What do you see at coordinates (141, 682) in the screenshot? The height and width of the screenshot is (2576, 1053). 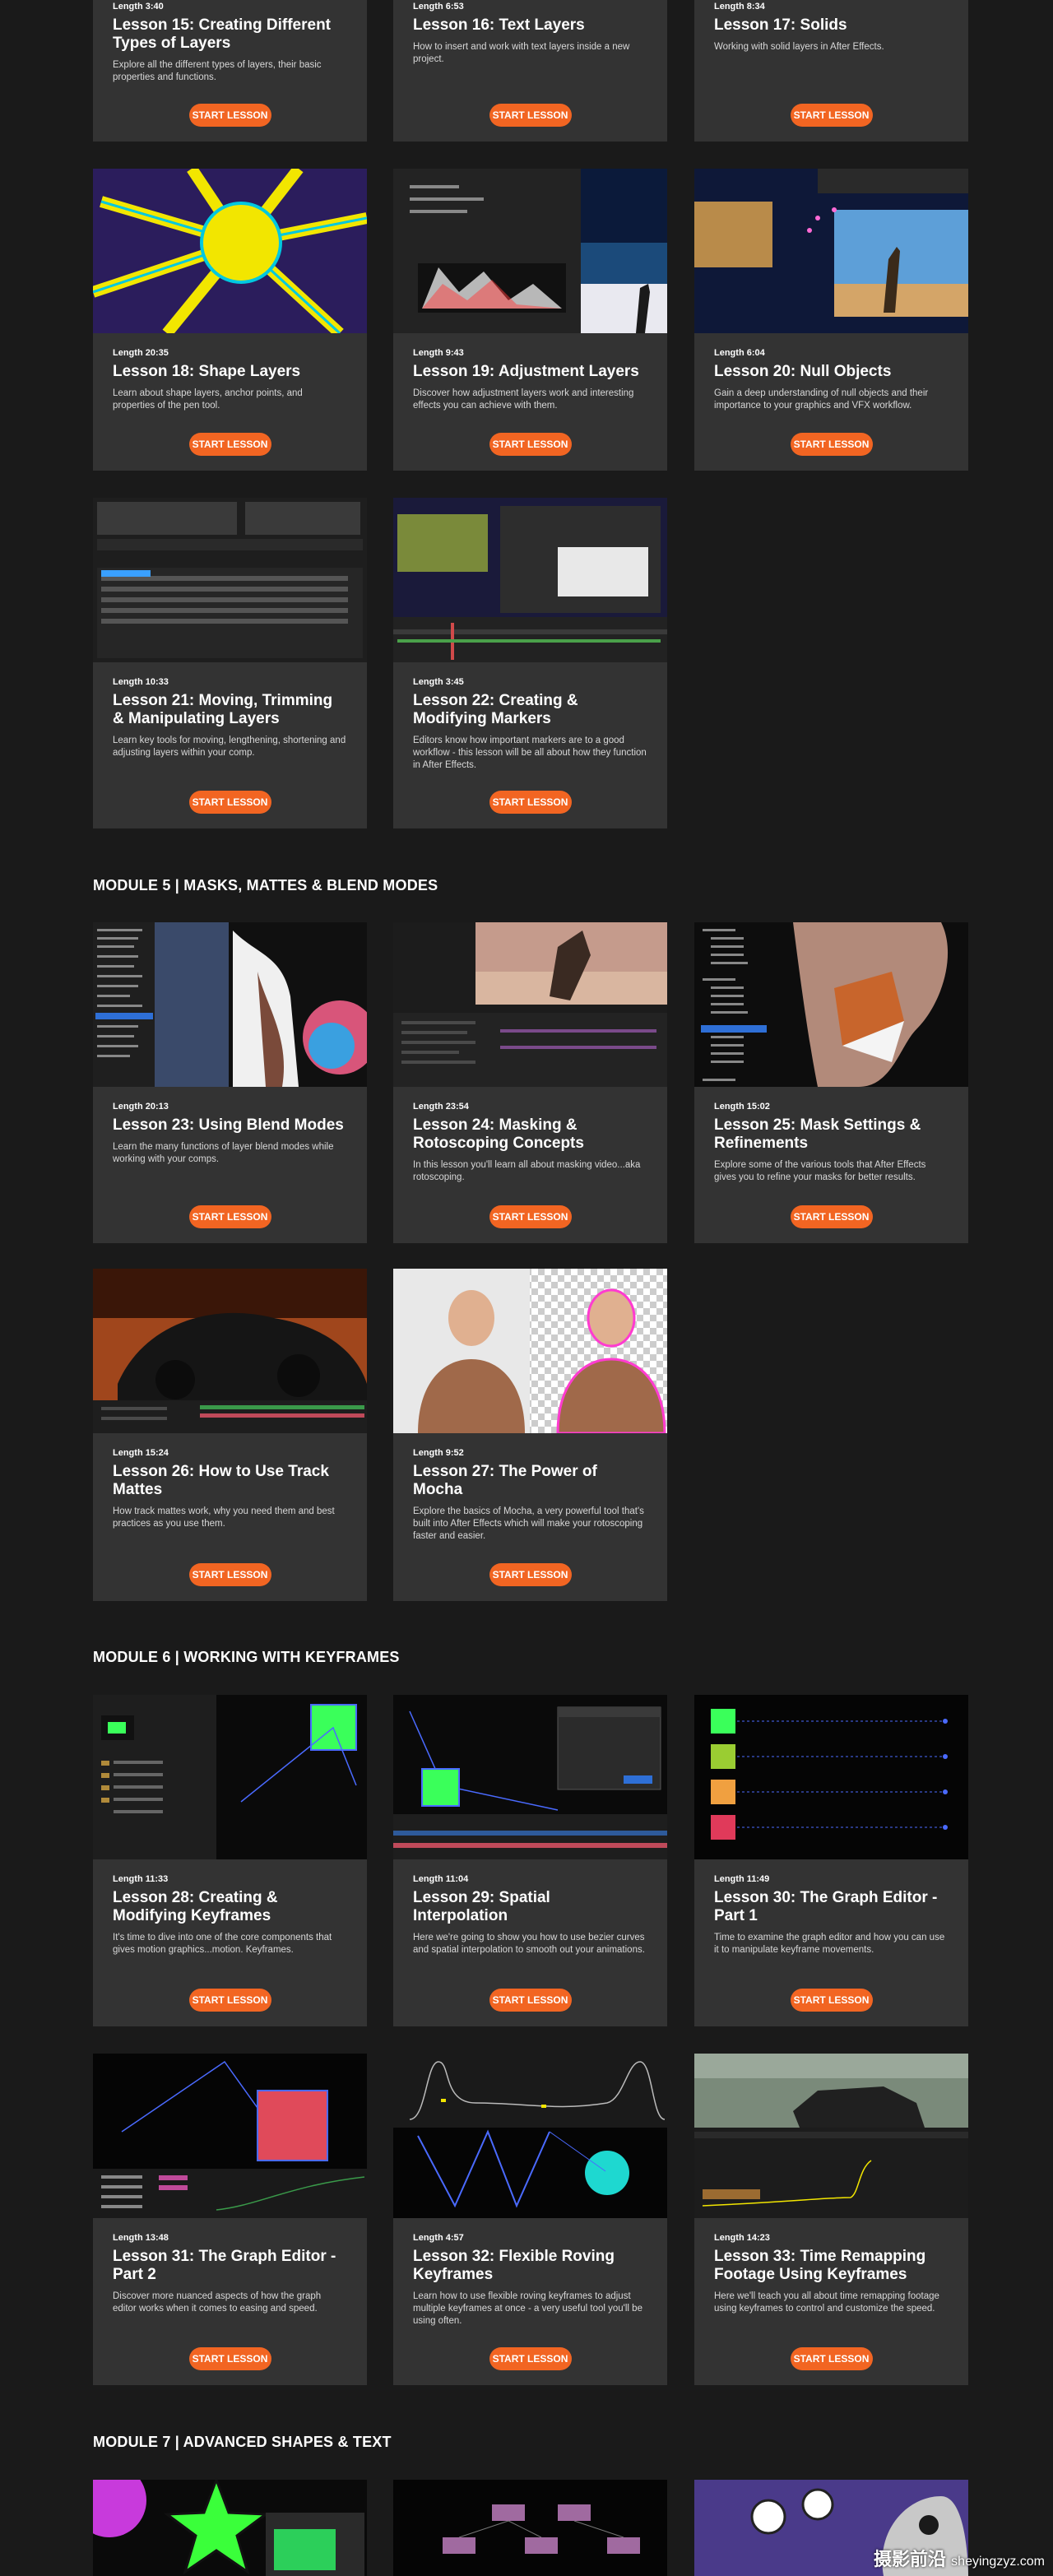 I see `lesson-length: Length 10:33` at bounding box center [141, 682].